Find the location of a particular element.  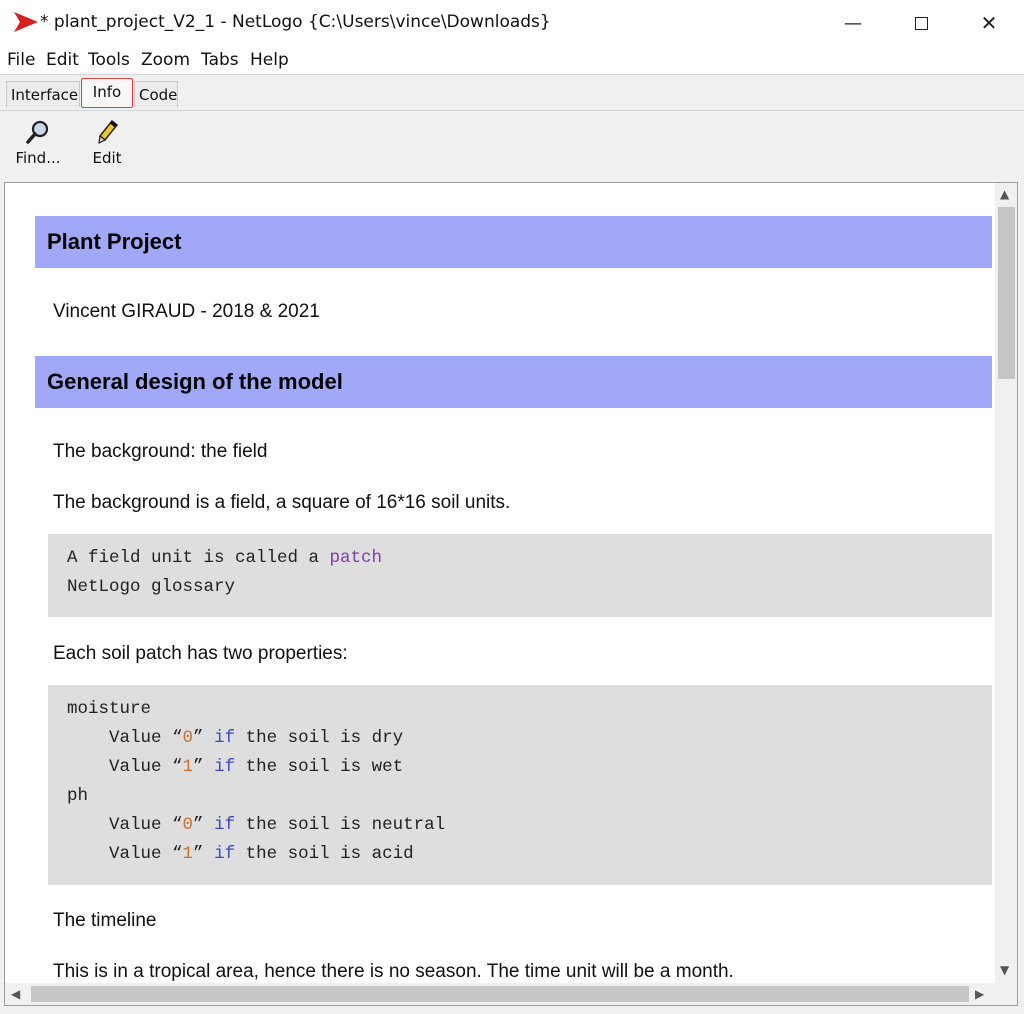

edit-label: Edit is located at coordinates (107, 158).